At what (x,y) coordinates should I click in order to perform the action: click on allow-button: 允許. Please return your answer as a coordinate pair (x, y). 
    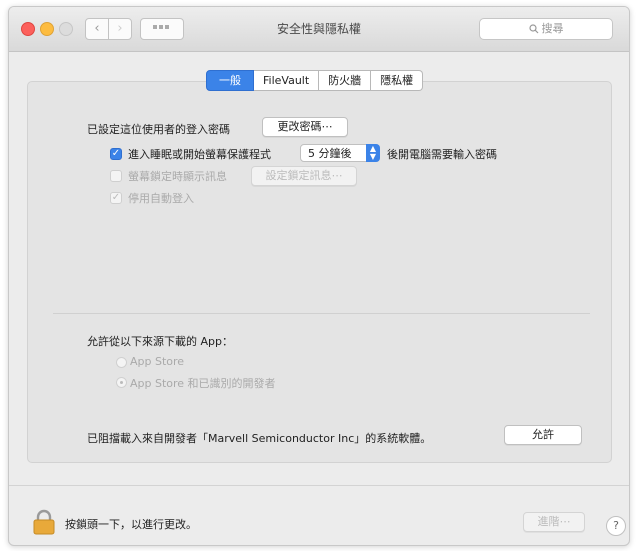
    Looking at the image, I should click on (543, 435).